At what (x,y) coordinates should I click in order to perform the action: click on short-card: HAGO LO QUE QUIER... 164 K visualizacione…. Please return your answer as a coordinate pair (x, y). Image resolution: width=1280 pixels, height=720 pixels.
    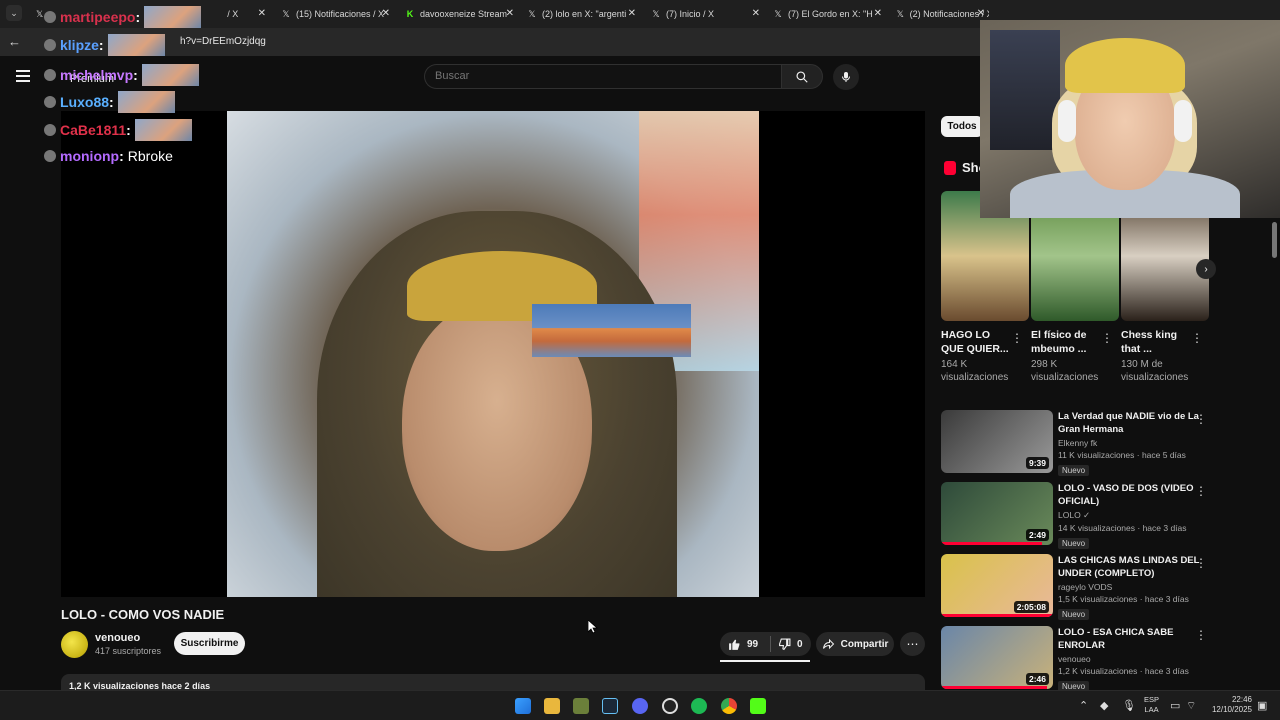
    Looking at the image, I should click on (985, 287).